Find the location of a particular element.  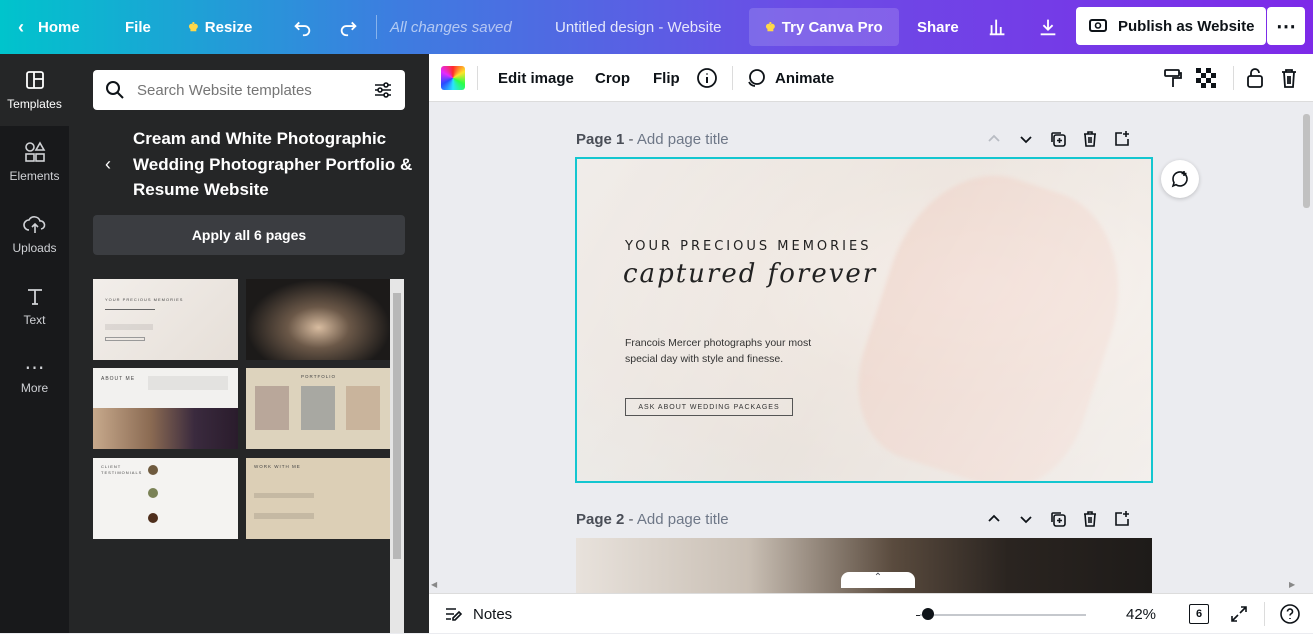

publish-website-button: Publish as Website is located at coordinates (1171, 26).